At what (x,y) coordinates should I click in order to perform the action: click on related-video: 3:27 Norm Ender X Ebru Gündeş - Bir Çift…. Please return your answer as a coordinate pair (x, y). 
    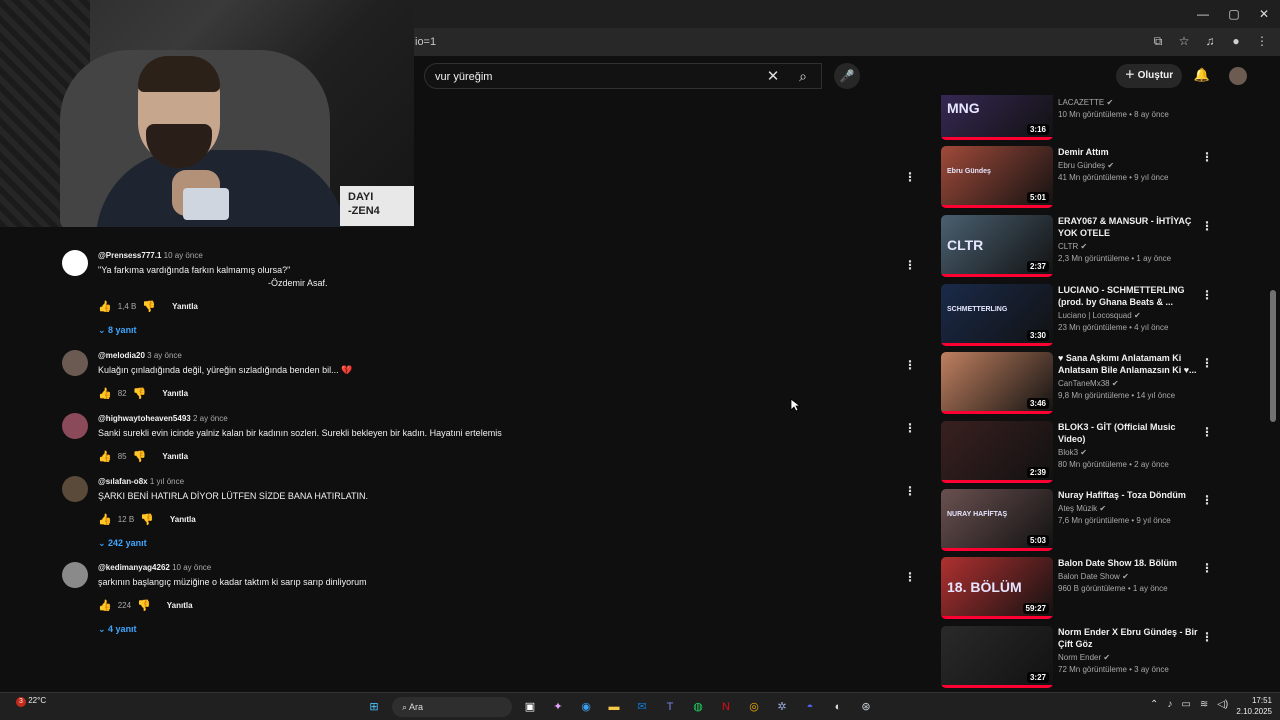
    Looking at the image, I should click on (1077, 657).